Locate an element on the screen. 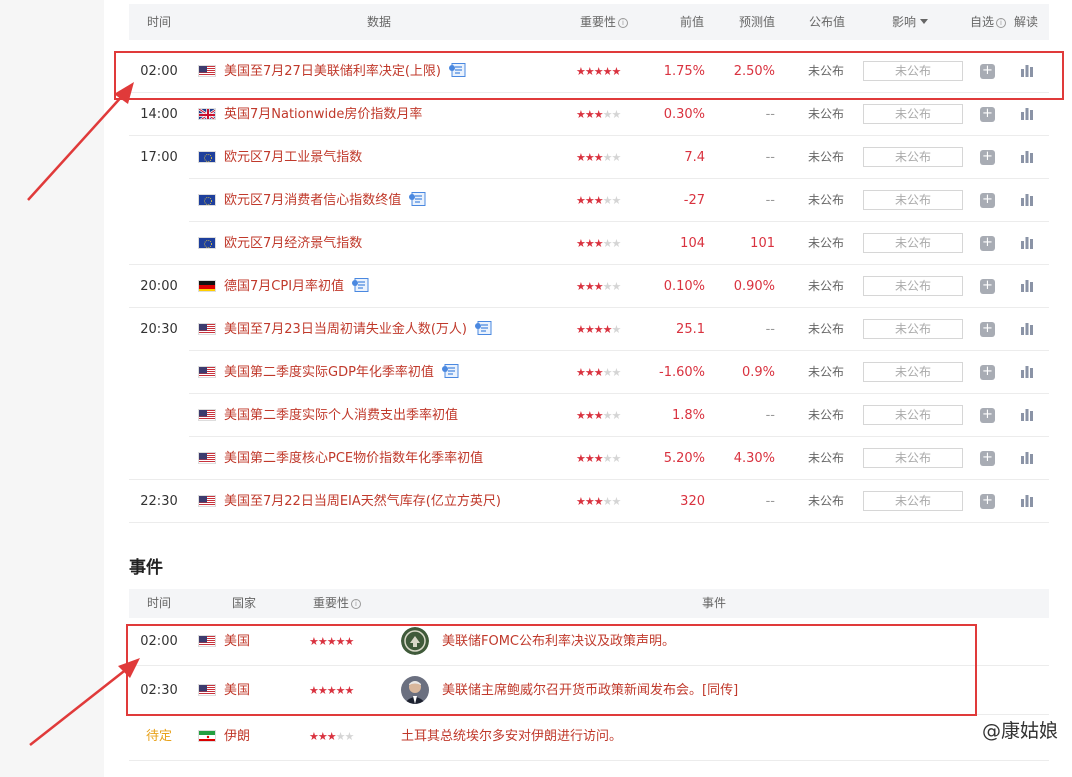 This screenshot has width=1072, height=777. annotation-arrows is located at coordinates (83, 414).